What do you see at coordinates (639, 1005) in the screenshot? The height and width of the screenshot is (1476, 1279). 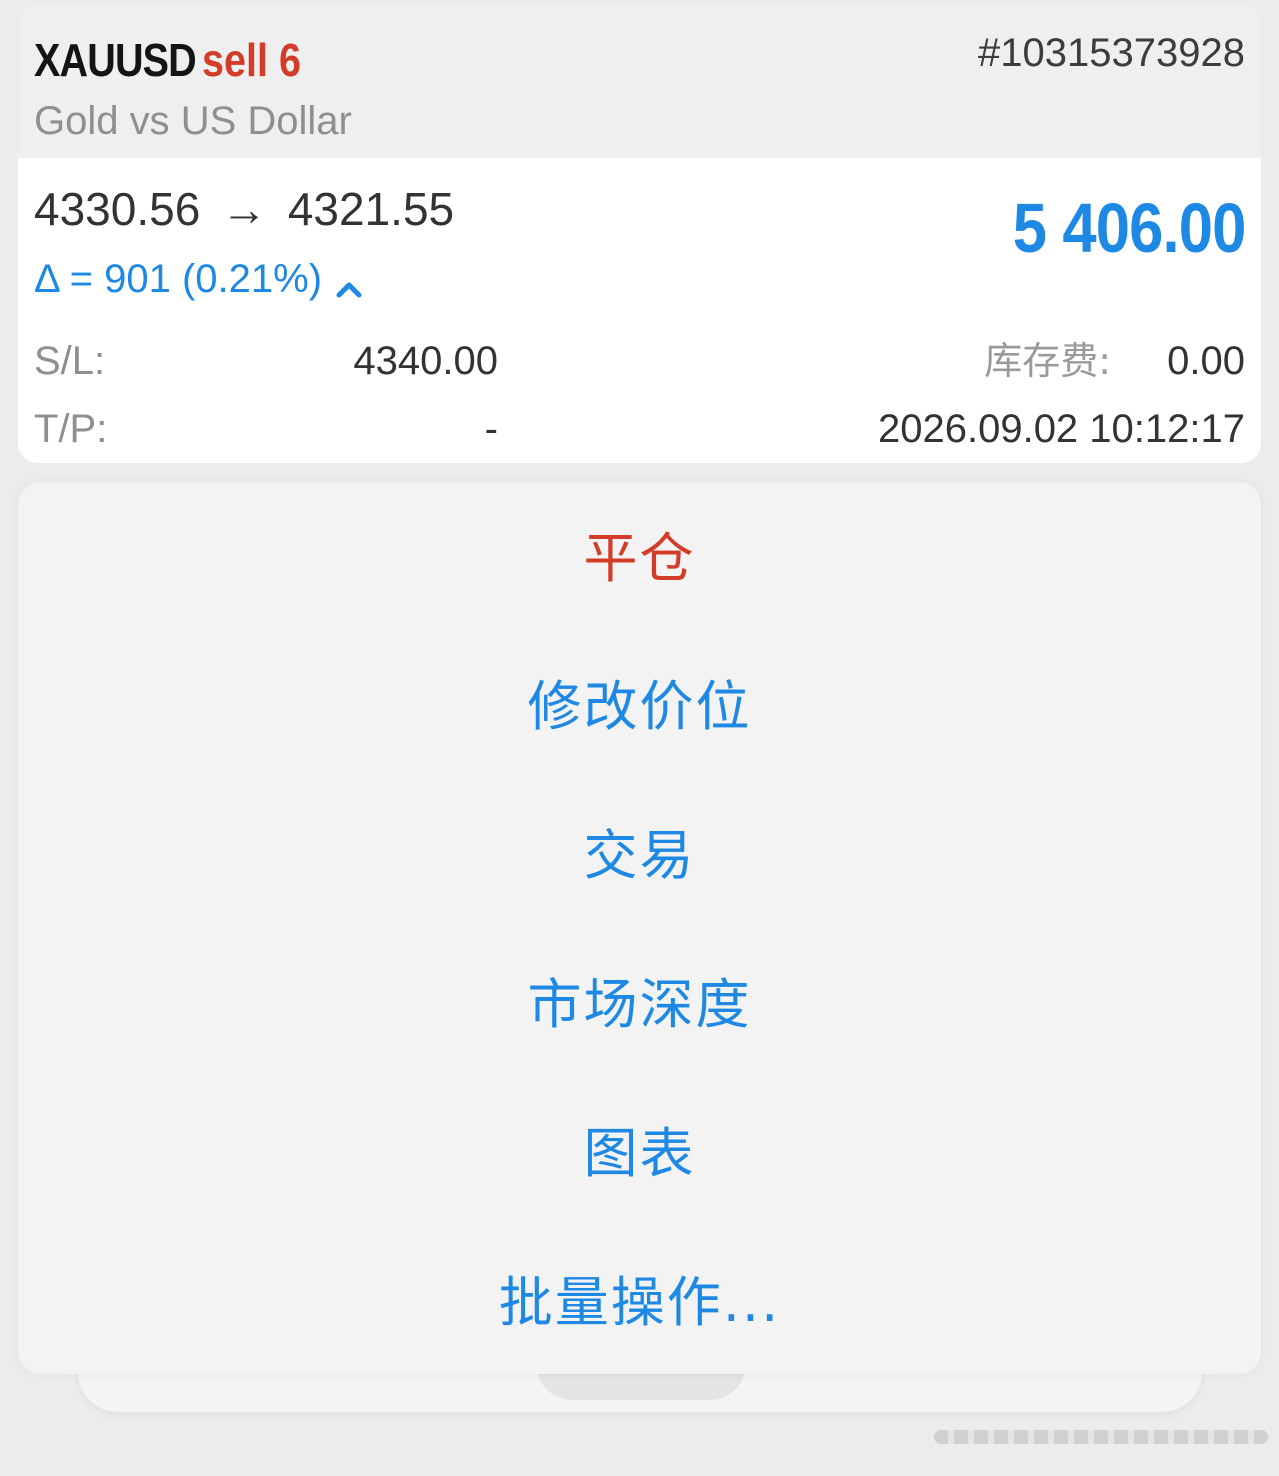 I see `market-depth-button: 市场深度` at bounding box center [639, 1005].